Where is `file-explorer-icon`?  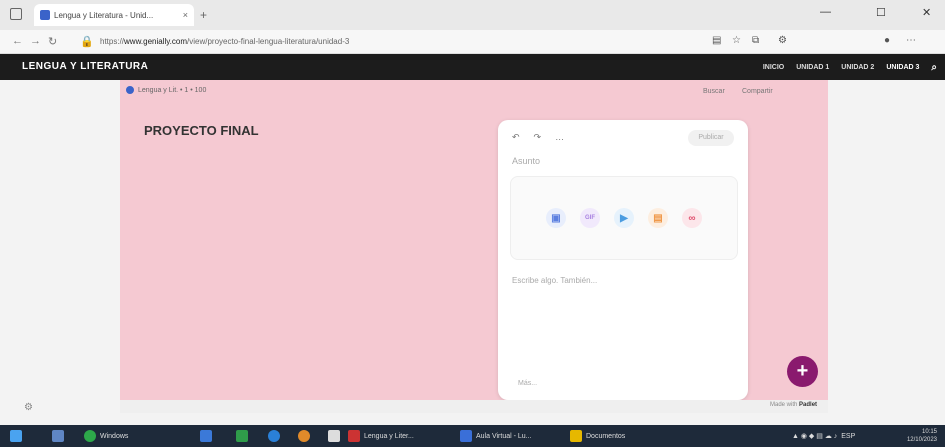
file-explorer-icon is located at coordinates (58, 436).